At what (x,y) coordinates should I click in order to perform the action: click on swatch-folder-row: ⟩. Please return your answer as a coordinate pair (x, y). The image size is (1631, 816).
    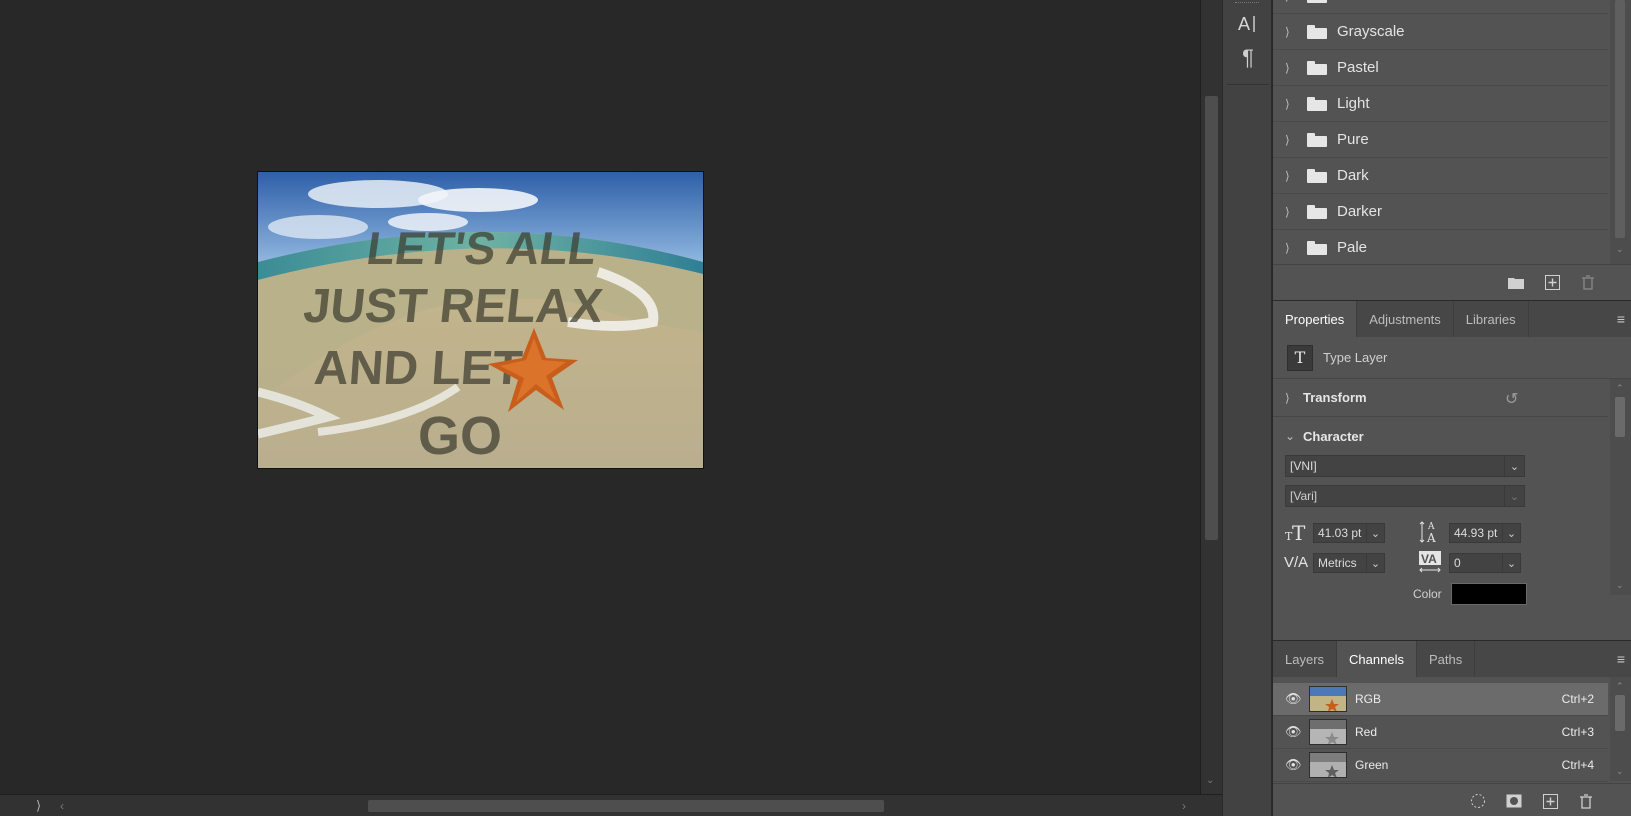
    Looking at the image, I should click on (1440, 7).